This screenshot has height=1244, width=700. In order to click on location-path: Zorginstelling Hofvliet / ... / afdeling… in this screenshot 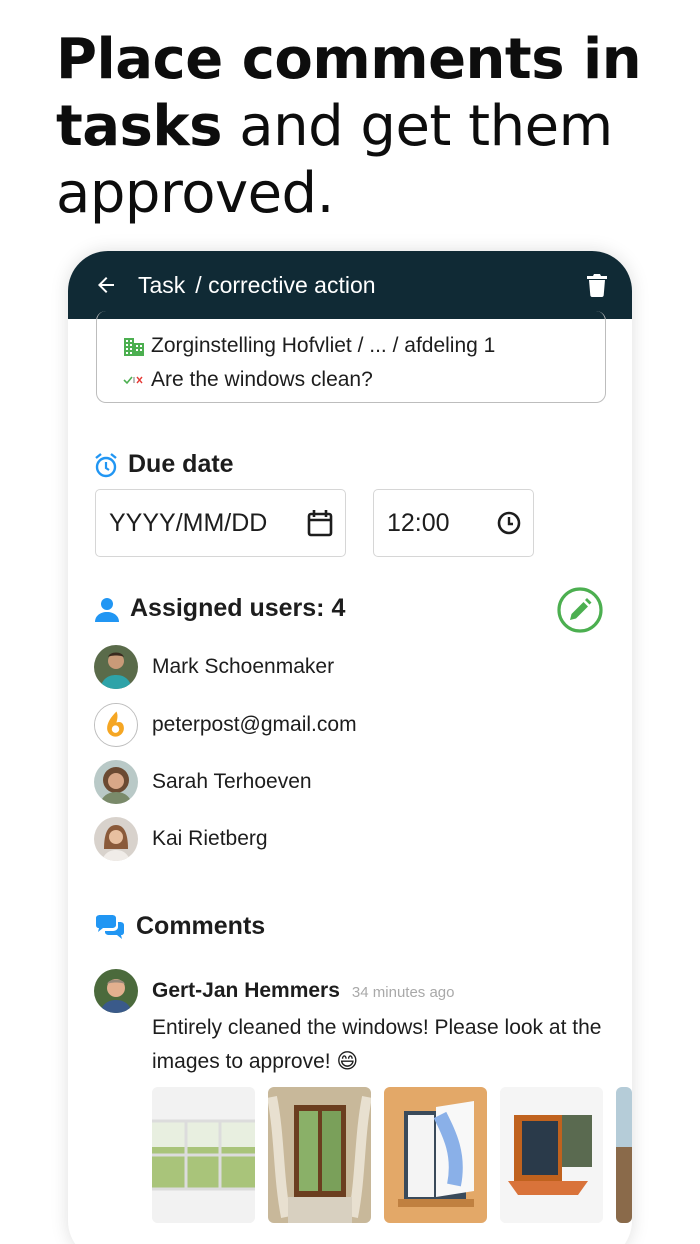, I will do `click(323, 345)`.